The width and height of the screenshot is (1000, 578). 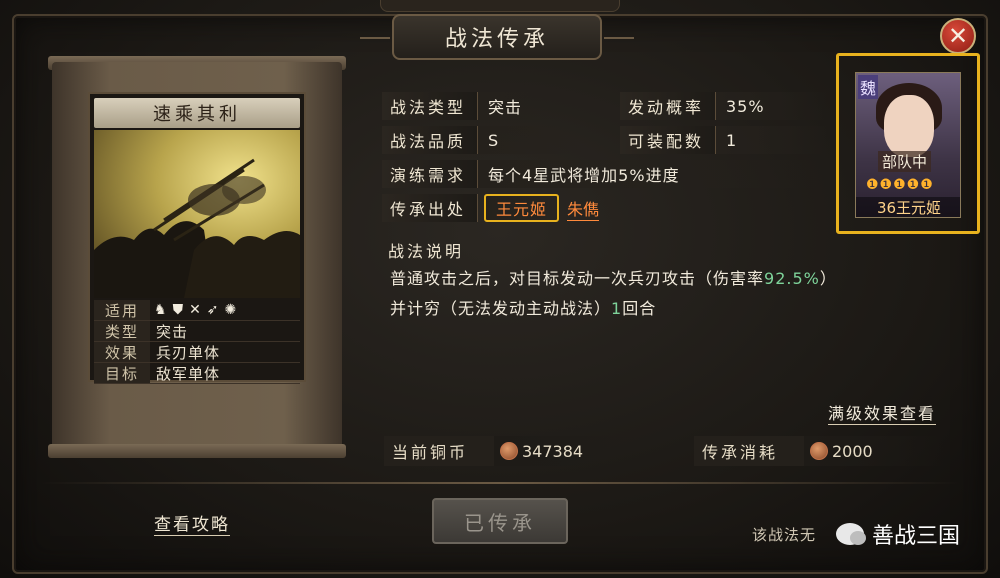 What do you see at coordinates (772, 140) in the screenshot?
I see `info-value: 1` at bounding box center [772, 140].